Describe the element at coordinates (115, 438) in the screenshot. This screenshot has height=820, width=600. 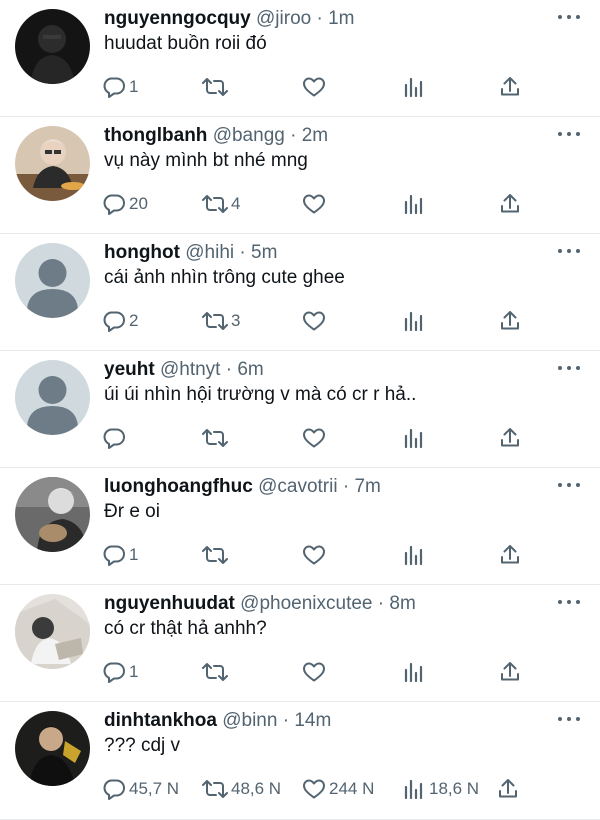
I see `reply-button` at that location.